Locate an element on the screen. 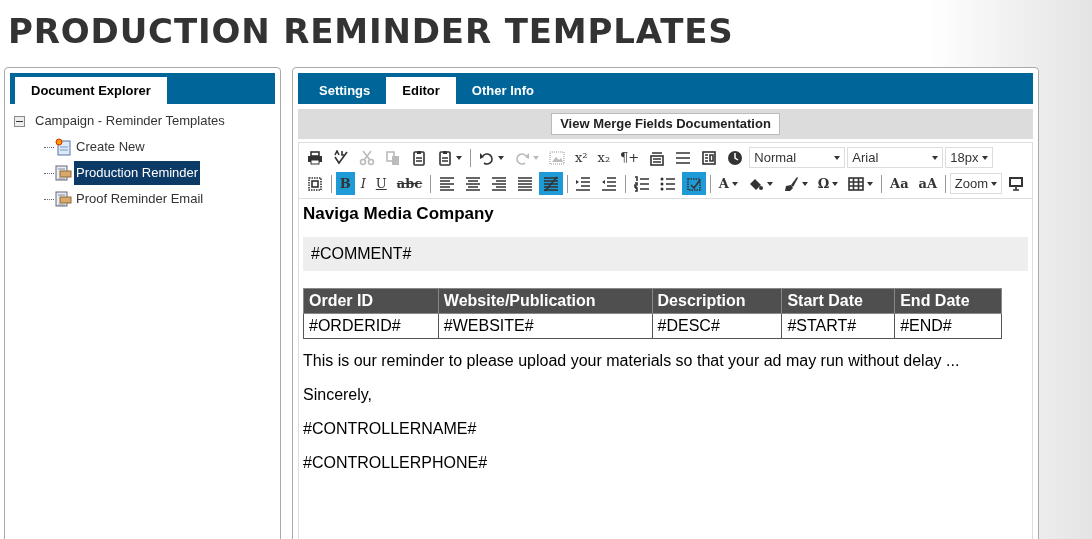 This screenshot has height=539, width=1092. toolbar-button: A is located at coordinates (728, 183).